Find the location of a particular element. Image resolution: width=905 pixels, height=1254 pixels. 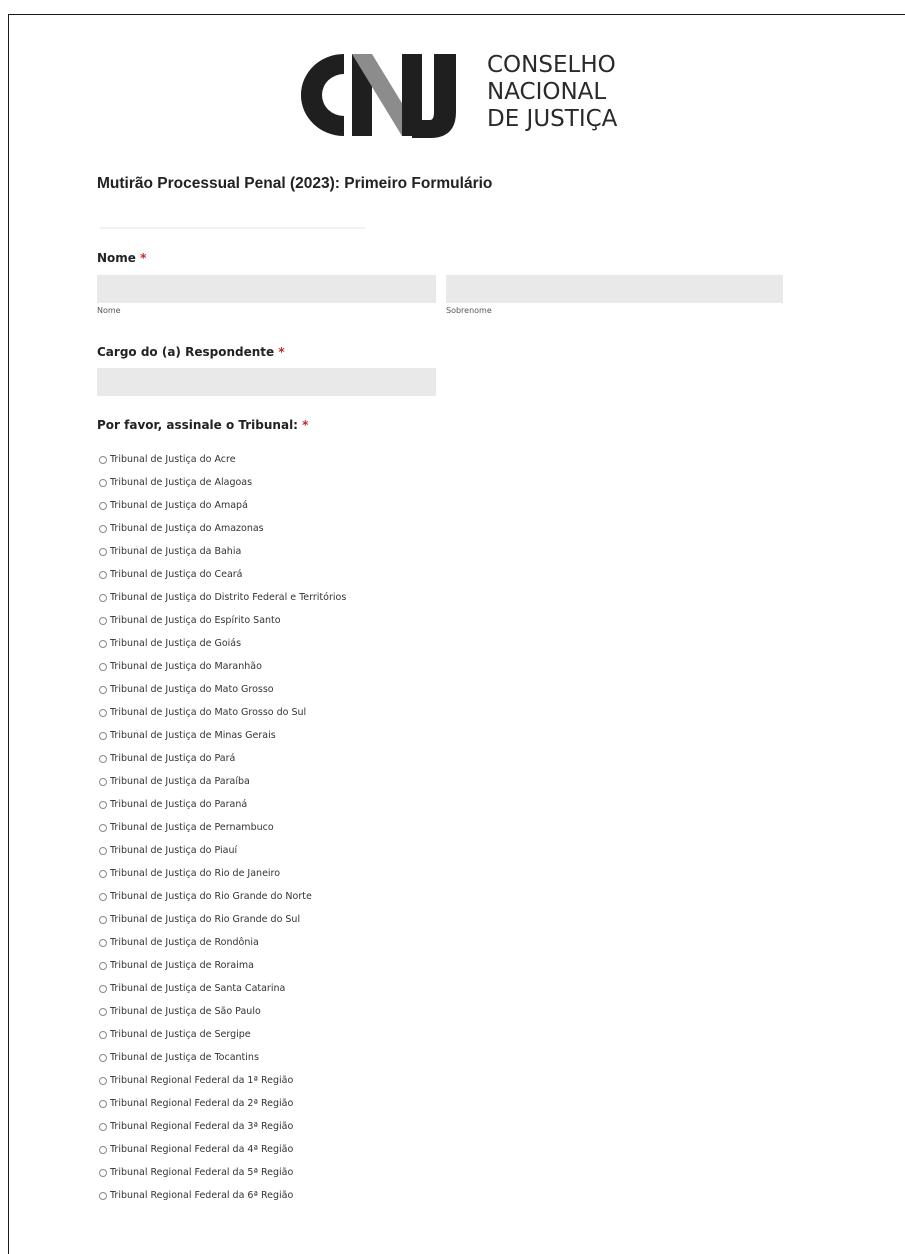

court-option: Tribunal de Justiça do Piauí is located at coordinates (222, 850).